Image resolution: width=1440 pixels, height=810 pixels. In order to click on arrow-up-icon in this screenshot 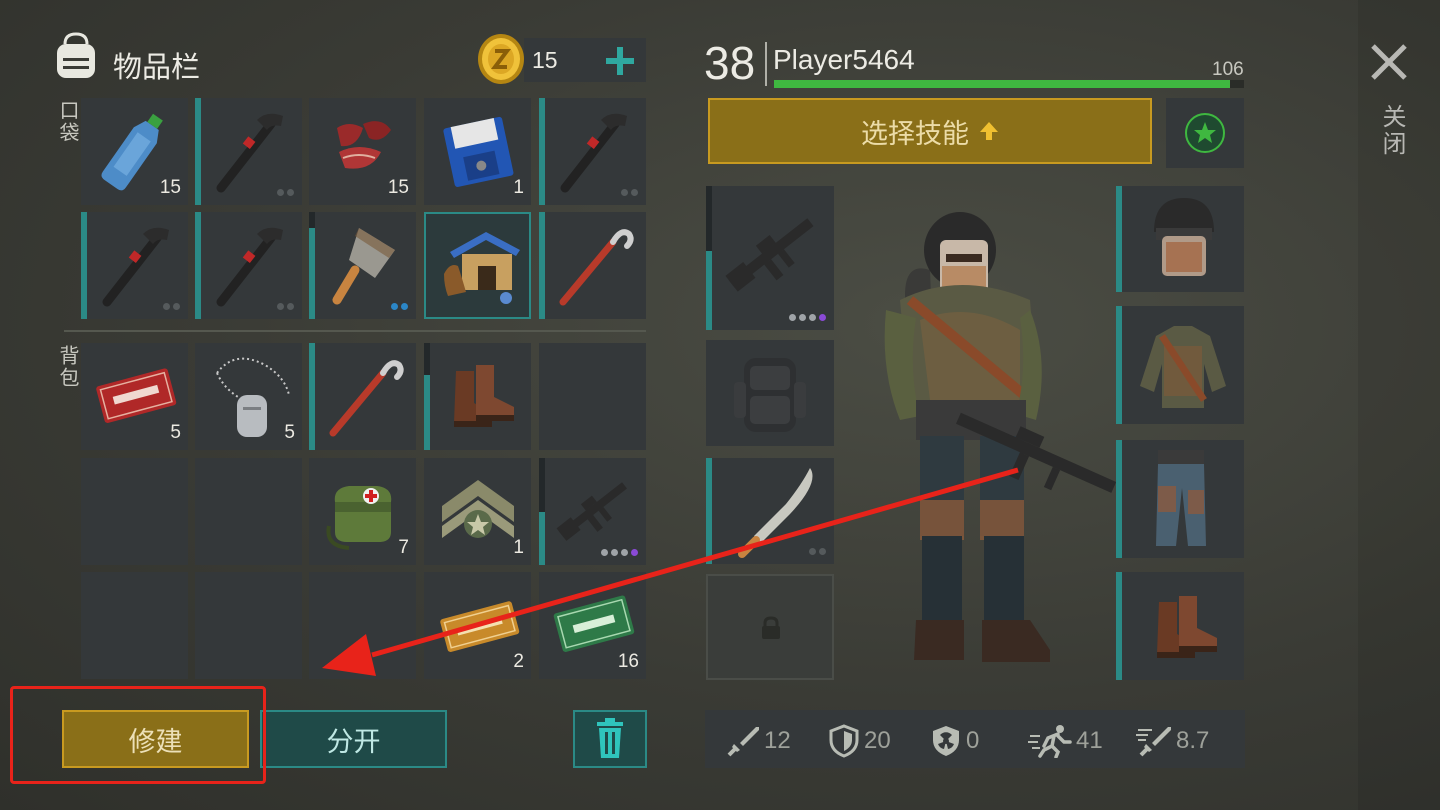, I will do `click(989, 131)`.